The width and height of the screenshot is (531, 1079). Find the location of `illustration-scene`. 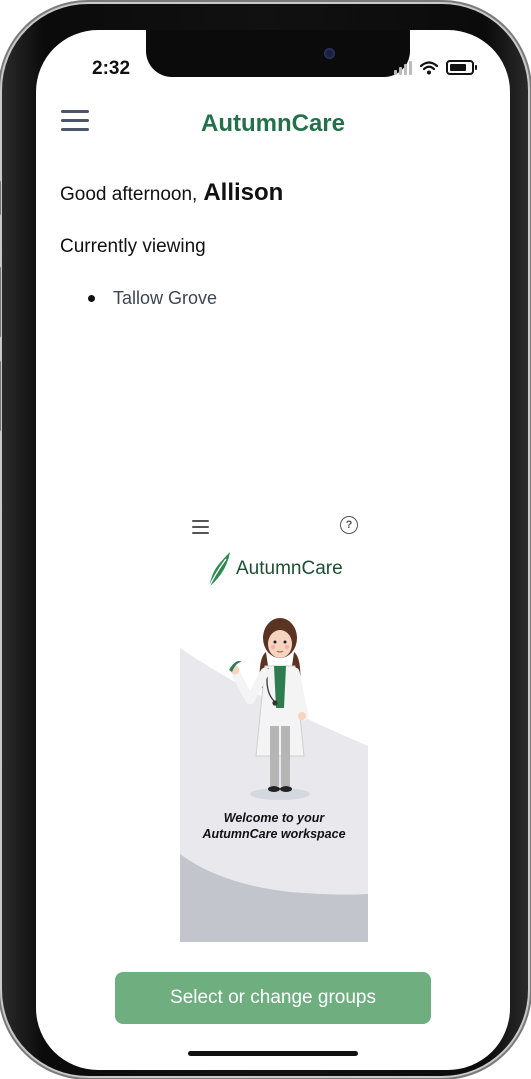

illustration-scene is located at coordinates (274, 780).